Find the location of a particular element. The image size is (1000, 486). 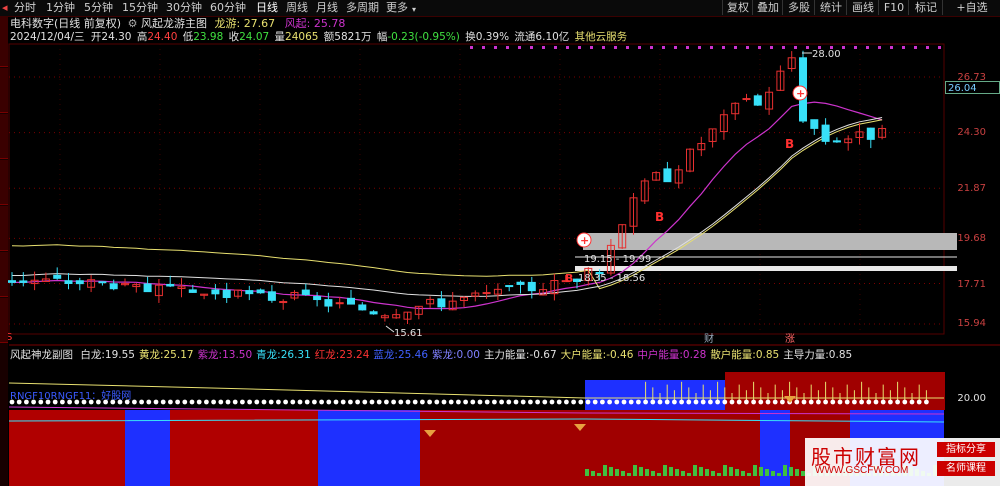

watermark-logo: 股市财富网 WWW.GSCFW.COM 指标分享 名师课程 is located at coordinates (902, 462).